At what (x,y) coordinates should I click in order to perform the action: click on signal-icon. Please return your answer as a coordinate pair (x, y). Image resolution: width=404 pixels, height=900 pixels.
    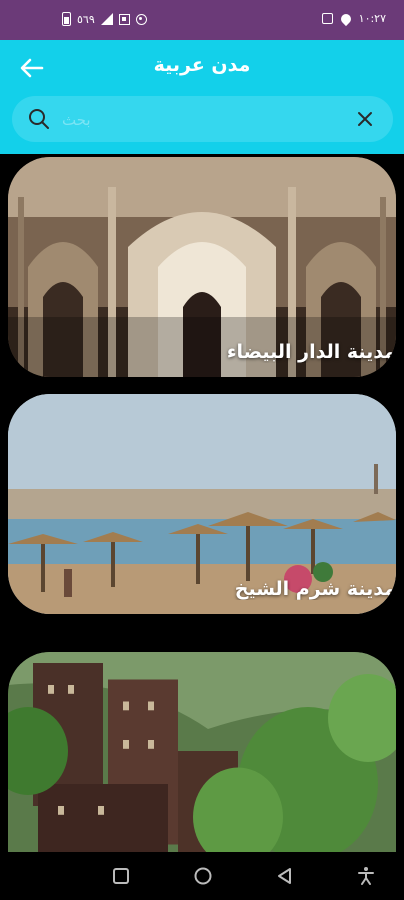
    Looking at the image, I should click on (106, 19).